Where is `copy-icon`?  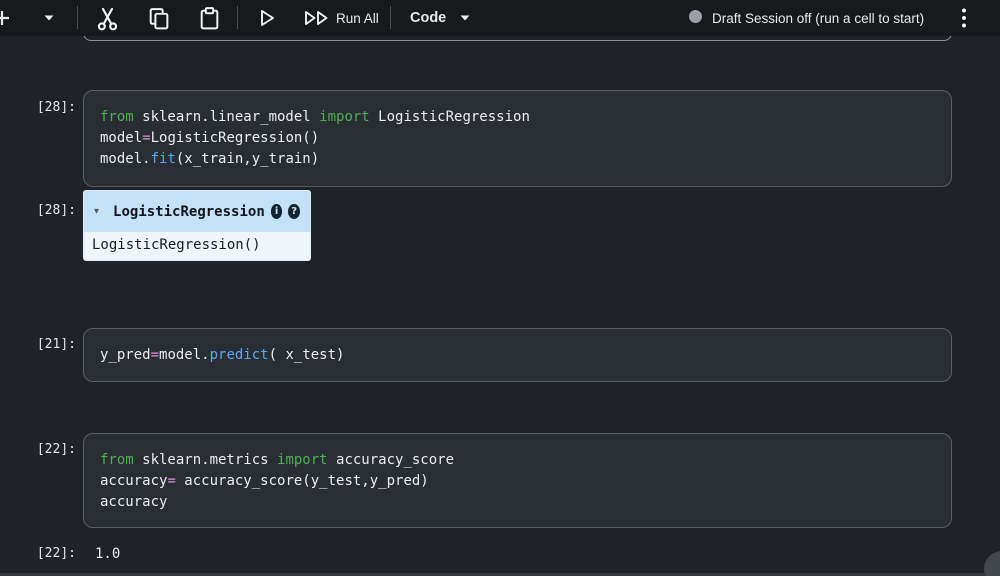
copy-icon is located at coordinates (158, 18).